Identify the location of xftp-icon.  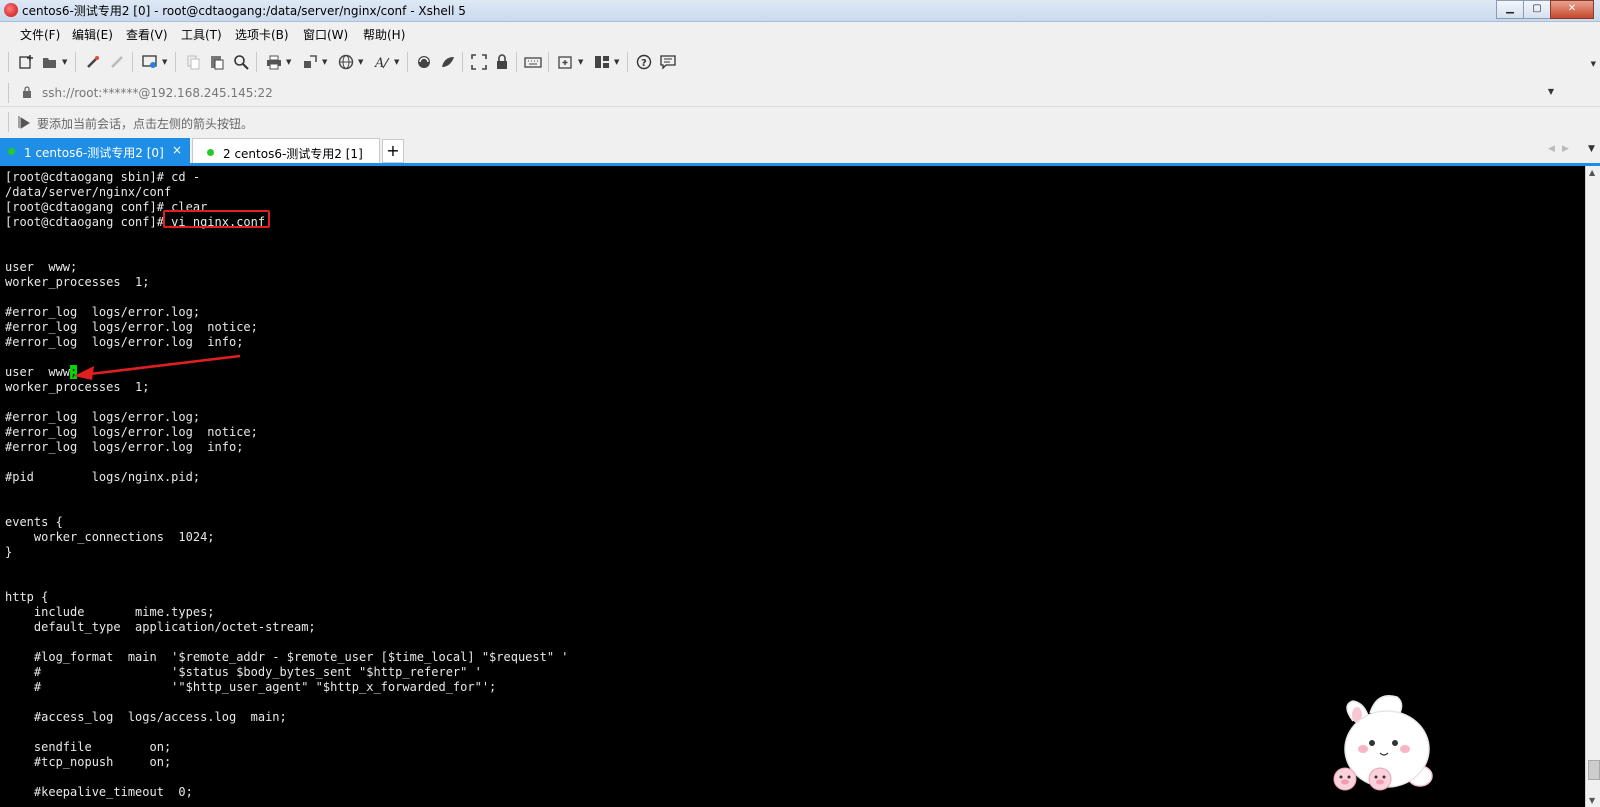
(424, 62).